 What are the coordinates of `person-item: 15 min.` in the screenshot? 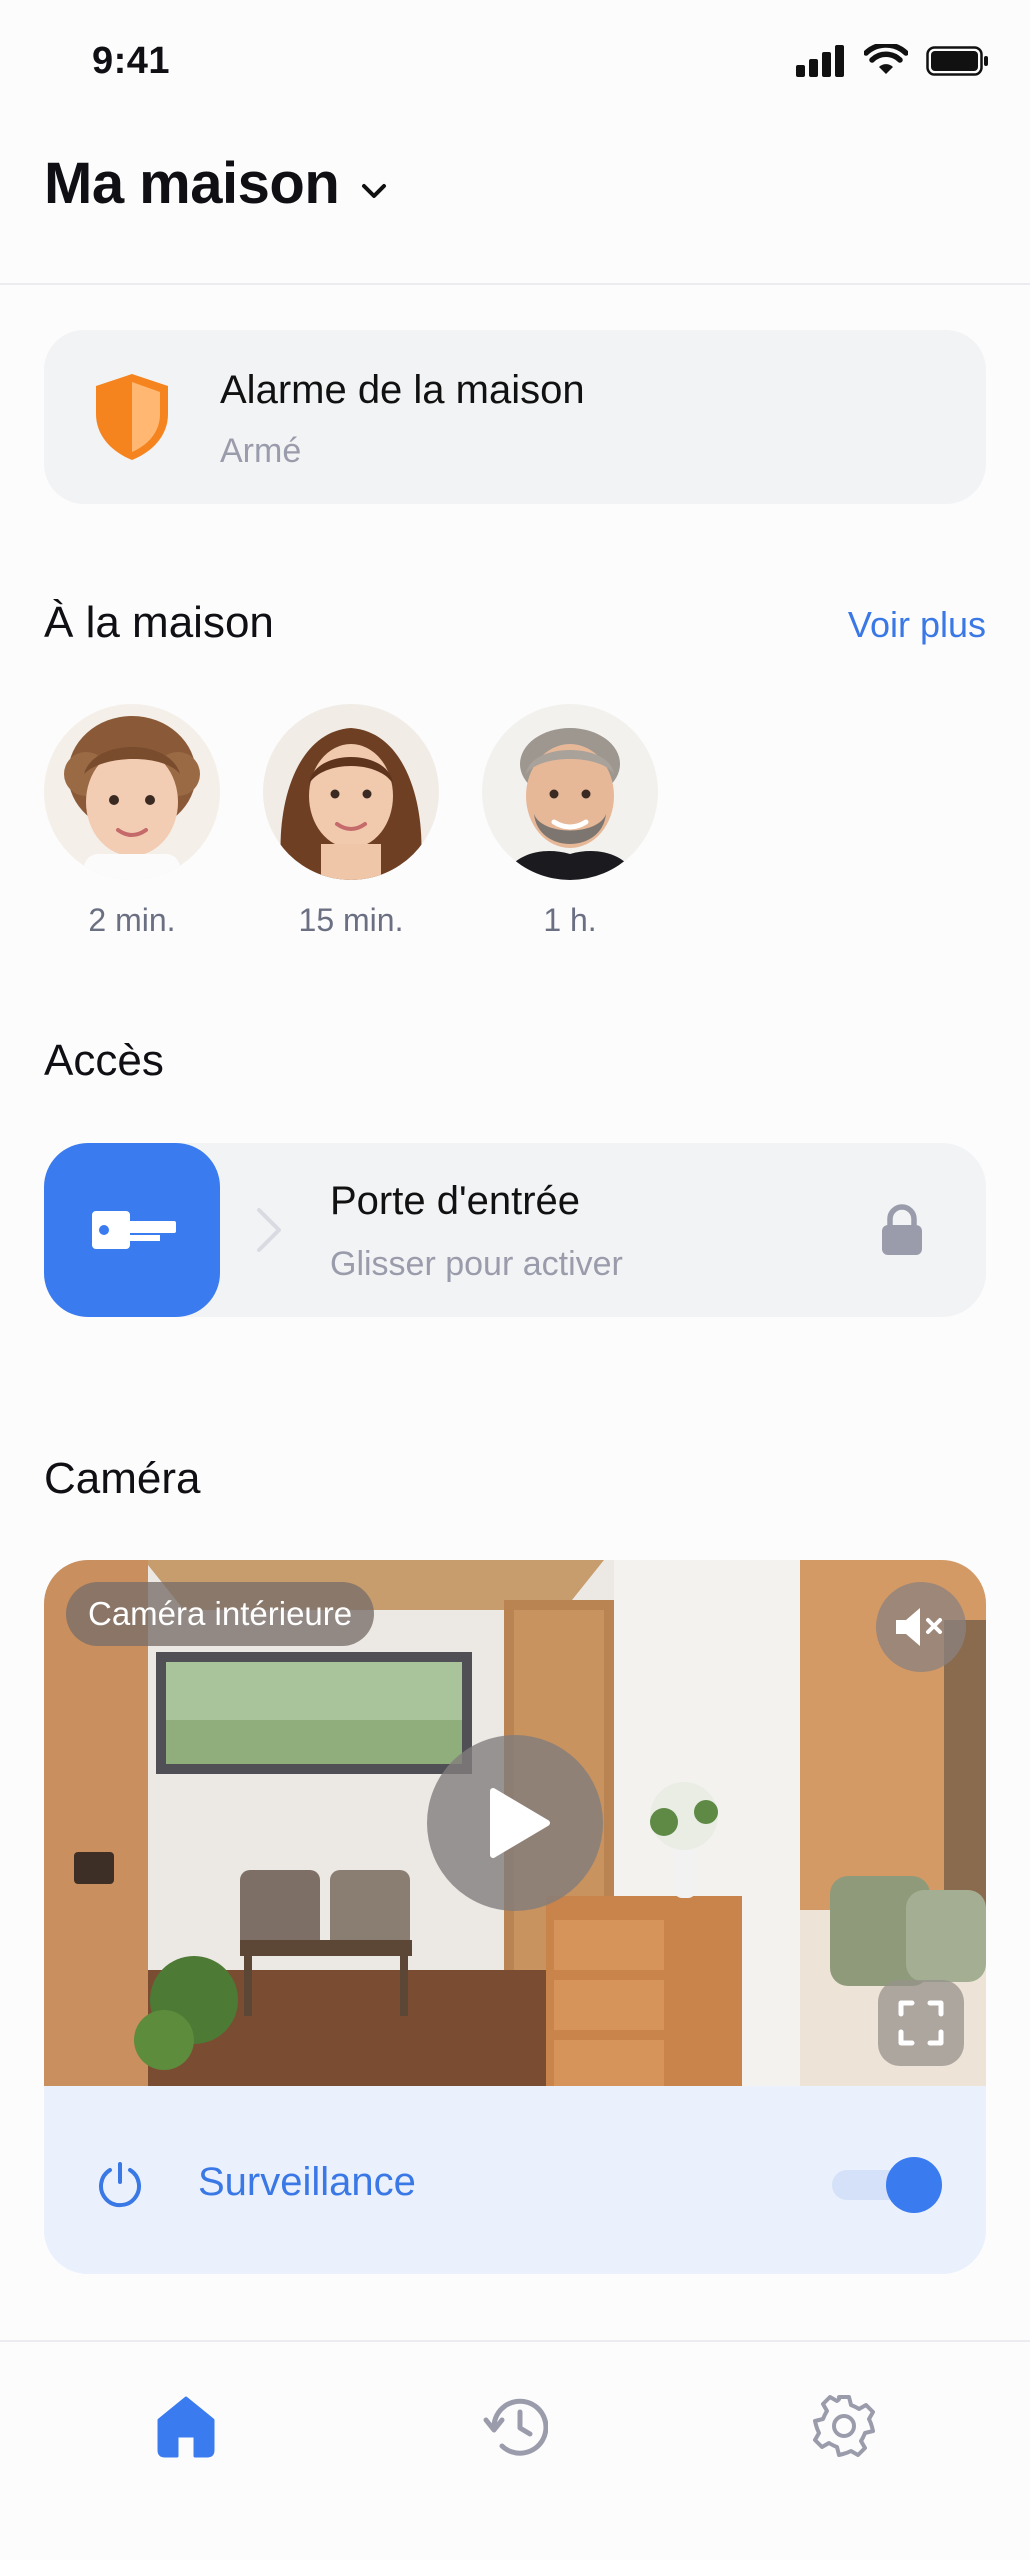 It's located at (351, 821).